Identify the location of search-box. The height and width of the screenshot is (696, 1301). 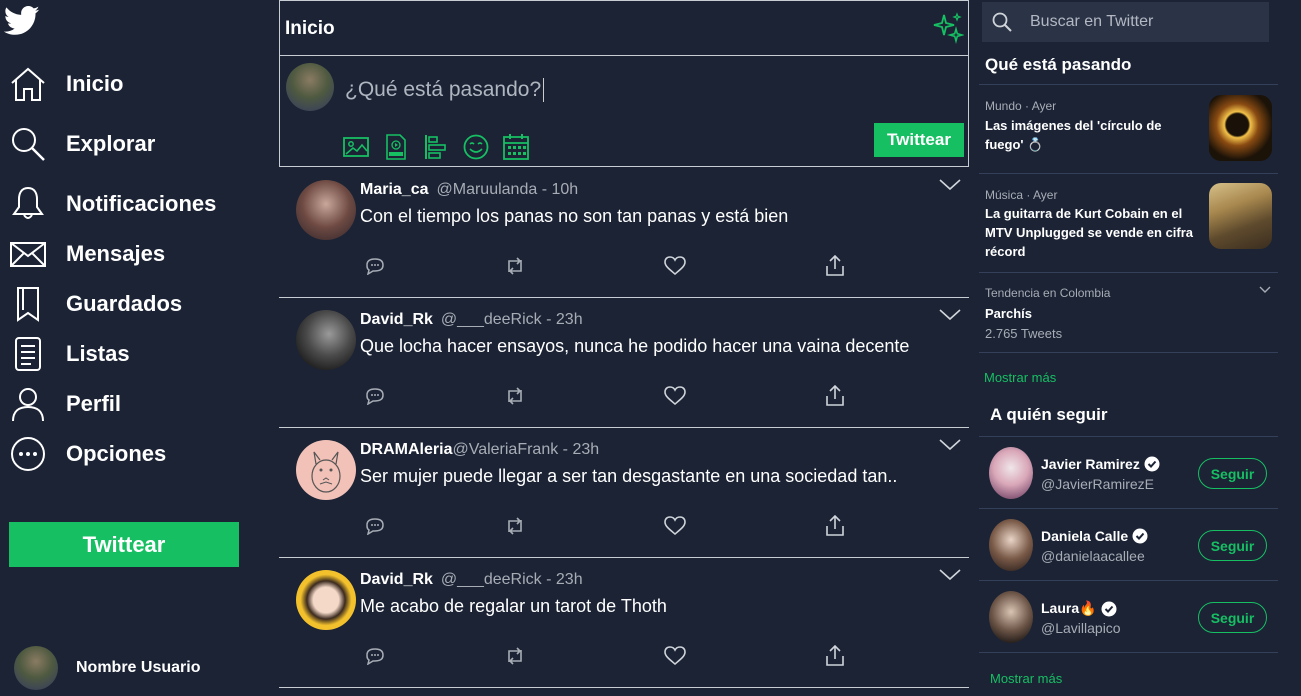
(1125, 22).